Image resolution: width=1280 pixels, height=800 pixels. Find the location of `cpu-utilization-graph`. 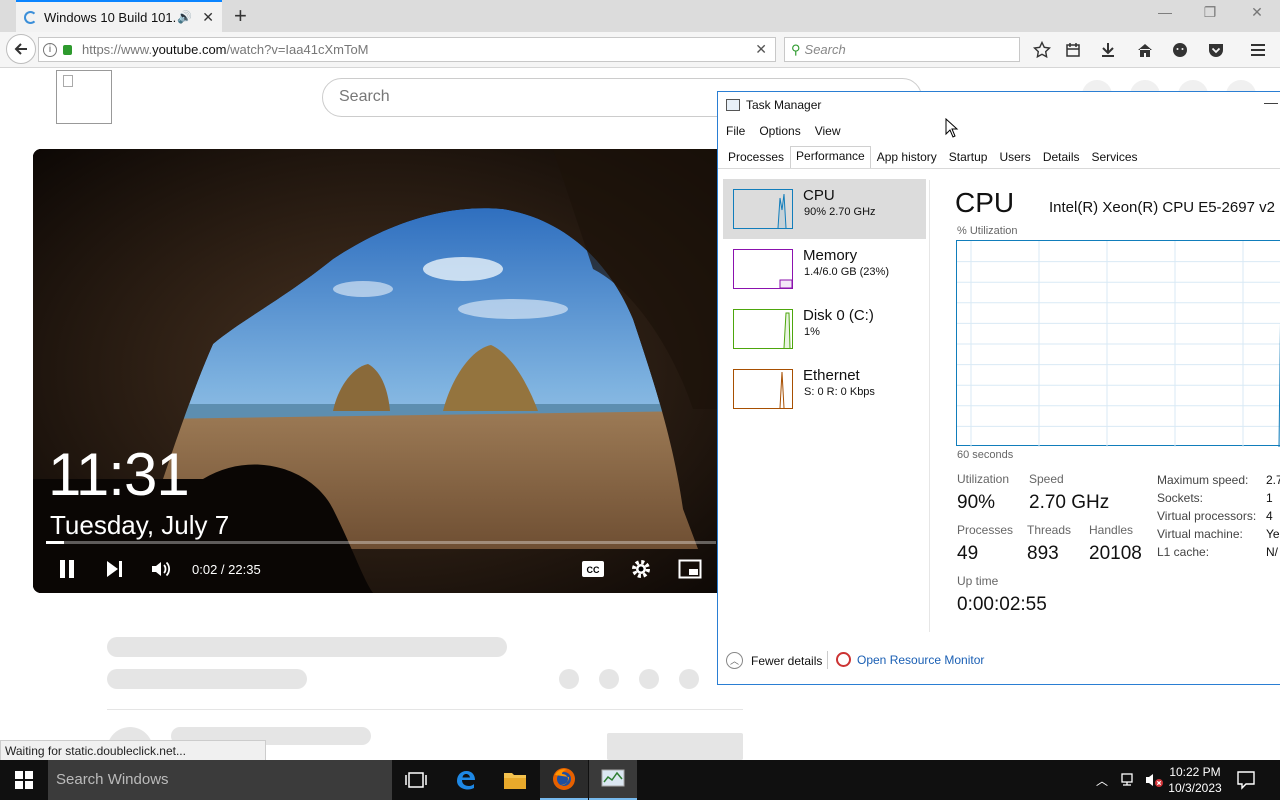

cpu-utilization-graph is located at coordinates (1118, 343).